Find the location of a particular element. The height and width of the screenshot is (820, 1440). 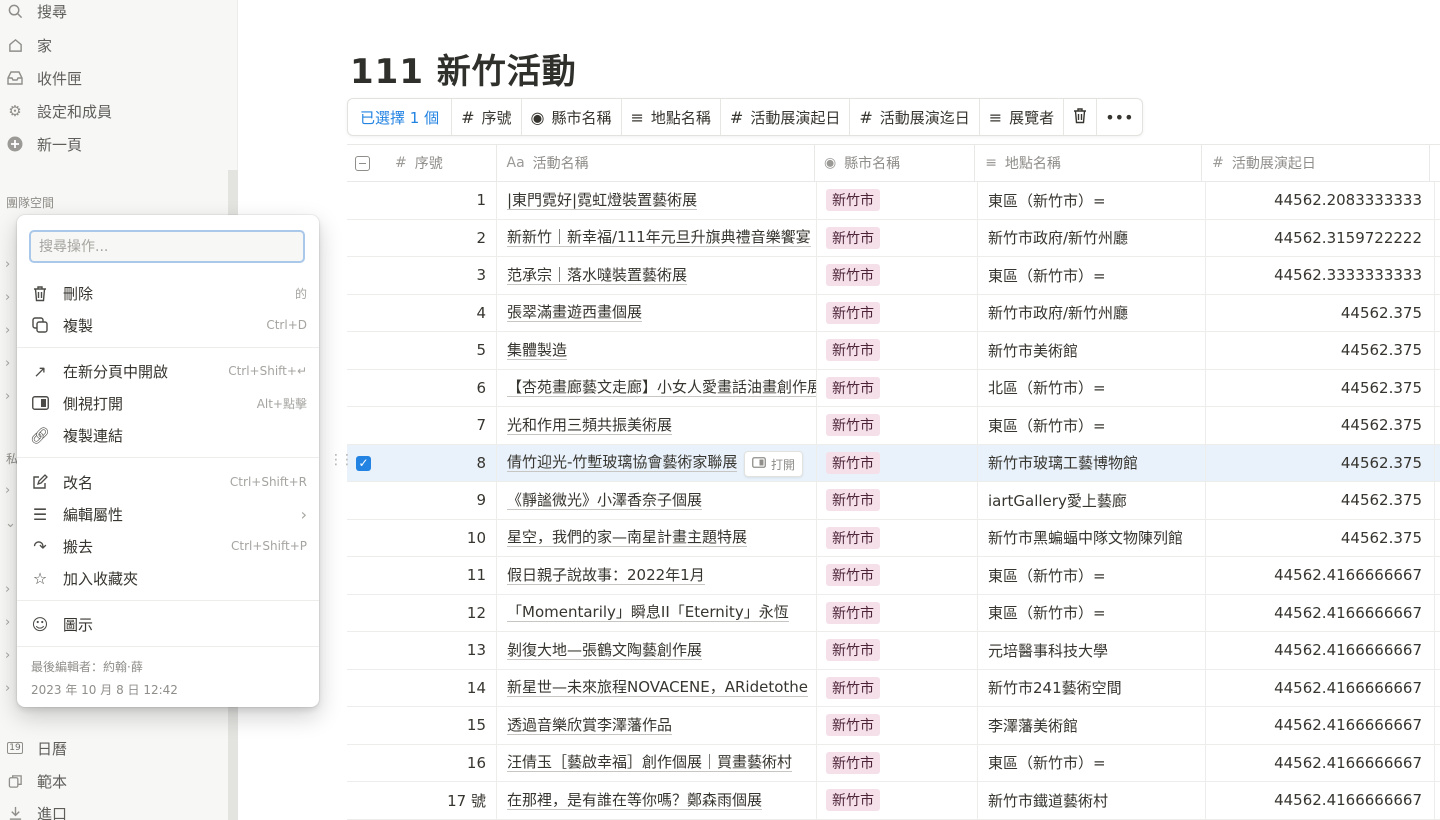

table-row: 4 張翠滿畫遊西畫個展 新竹市 新竹市政府/新竹州廳 44562.375 is located at coordinates (893, 313).